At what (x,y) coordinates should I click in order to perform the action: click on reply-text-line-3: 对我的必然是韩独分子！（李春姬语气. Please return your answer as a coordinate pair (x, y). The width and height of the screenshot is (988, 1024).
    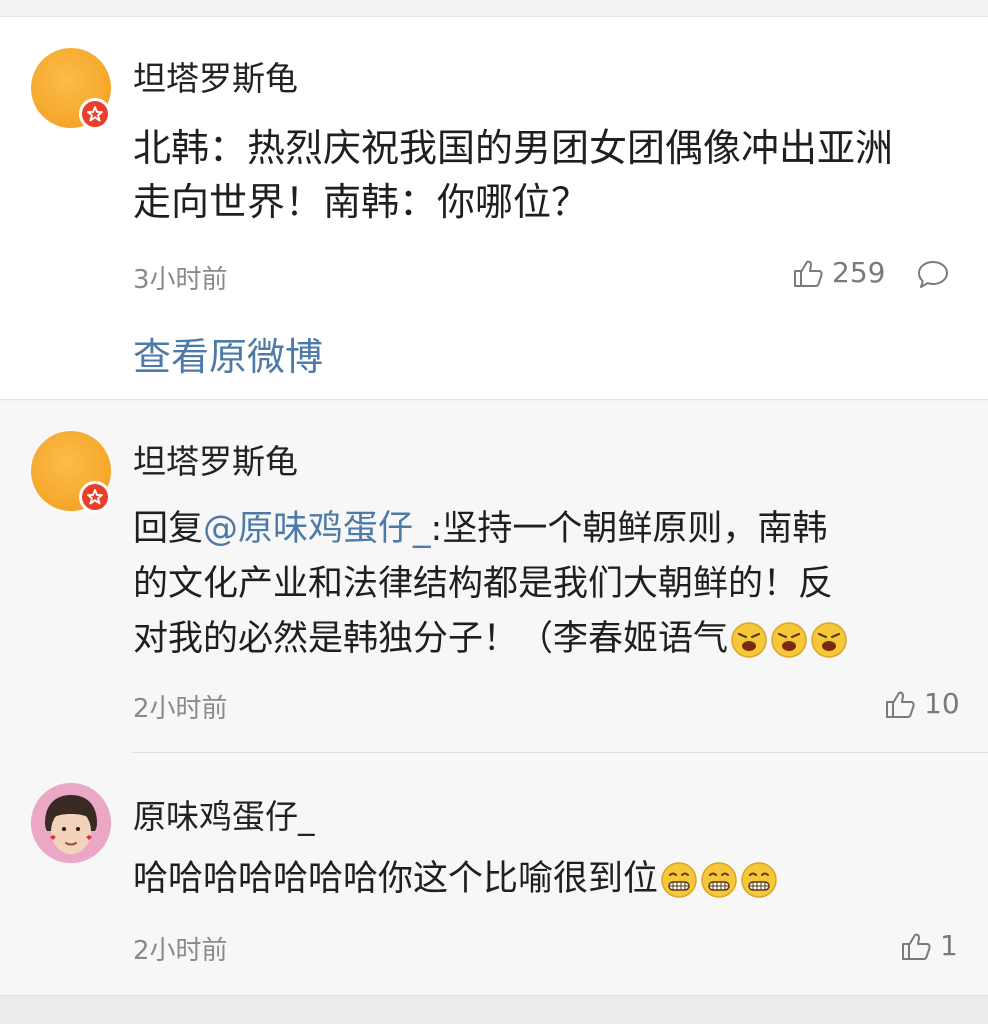
    Looking at the image, I should click on (490, 639).